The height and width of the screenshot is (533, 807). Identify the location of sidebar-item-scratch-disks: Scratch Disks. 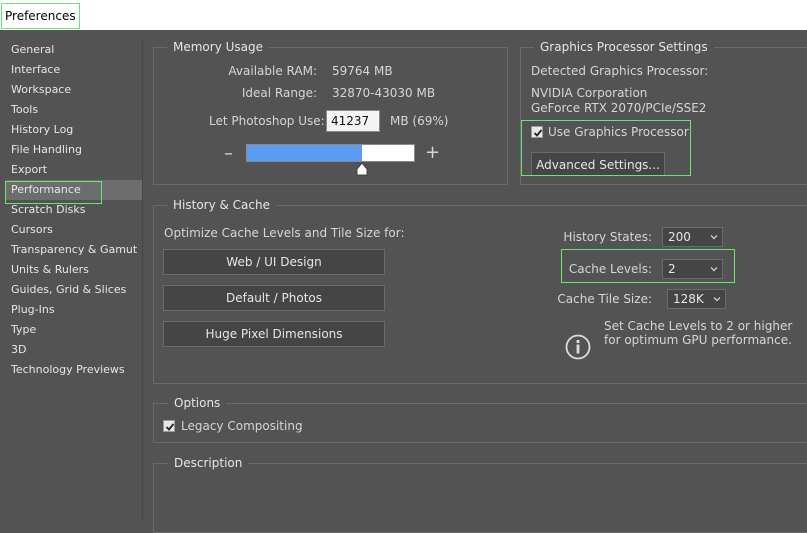
(73, 210).